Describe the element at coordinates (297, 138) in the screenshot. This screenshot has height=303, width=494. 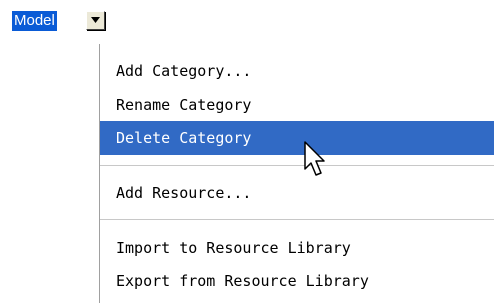
I see `menu-item-delete-category: Delete Category` at that location.